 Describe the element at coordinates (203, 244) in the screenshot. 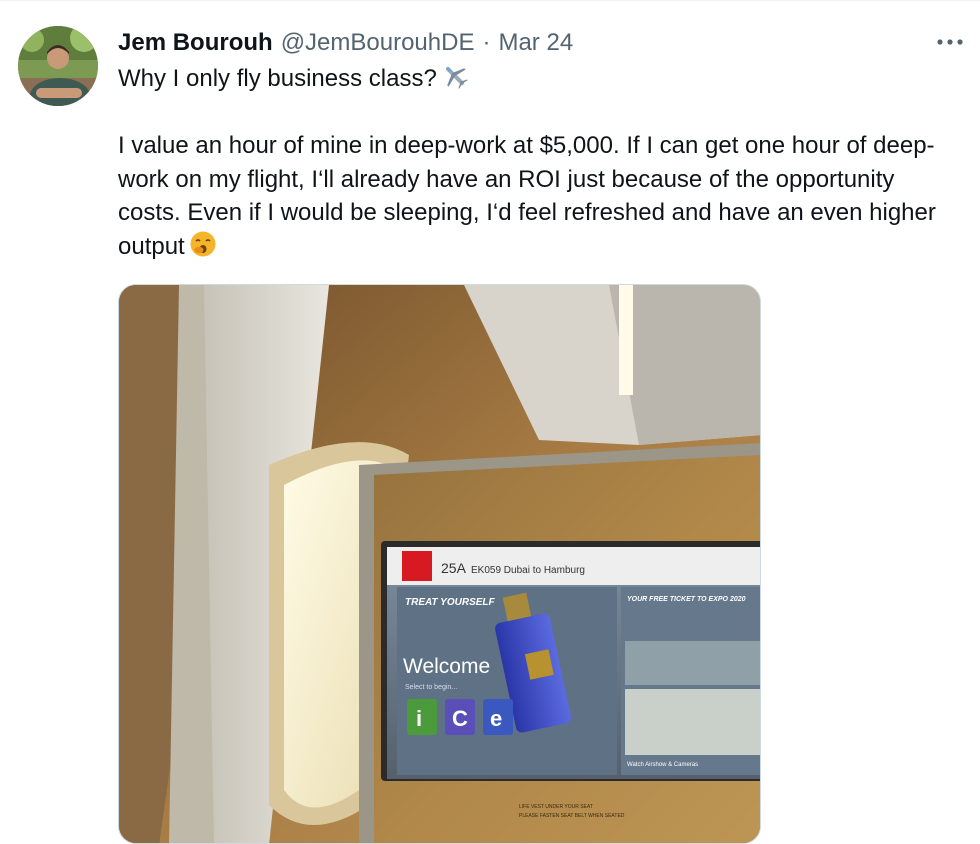

I see `yawning-face-emoji-icon` at that location.